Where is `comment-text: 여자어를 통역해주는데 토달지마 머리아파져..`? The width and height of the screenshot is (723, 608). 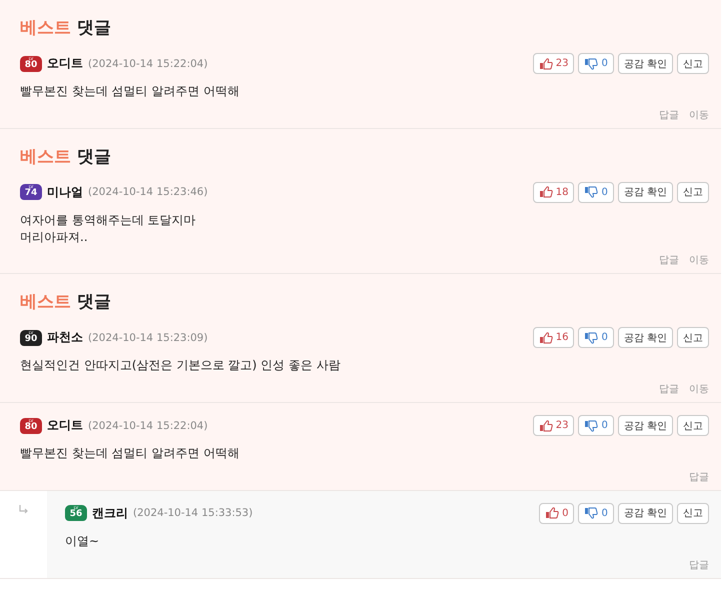
comment-text: 여자어를 통역해주는데 토달지마 머리아파져.. is located at coordinates (108, 229).